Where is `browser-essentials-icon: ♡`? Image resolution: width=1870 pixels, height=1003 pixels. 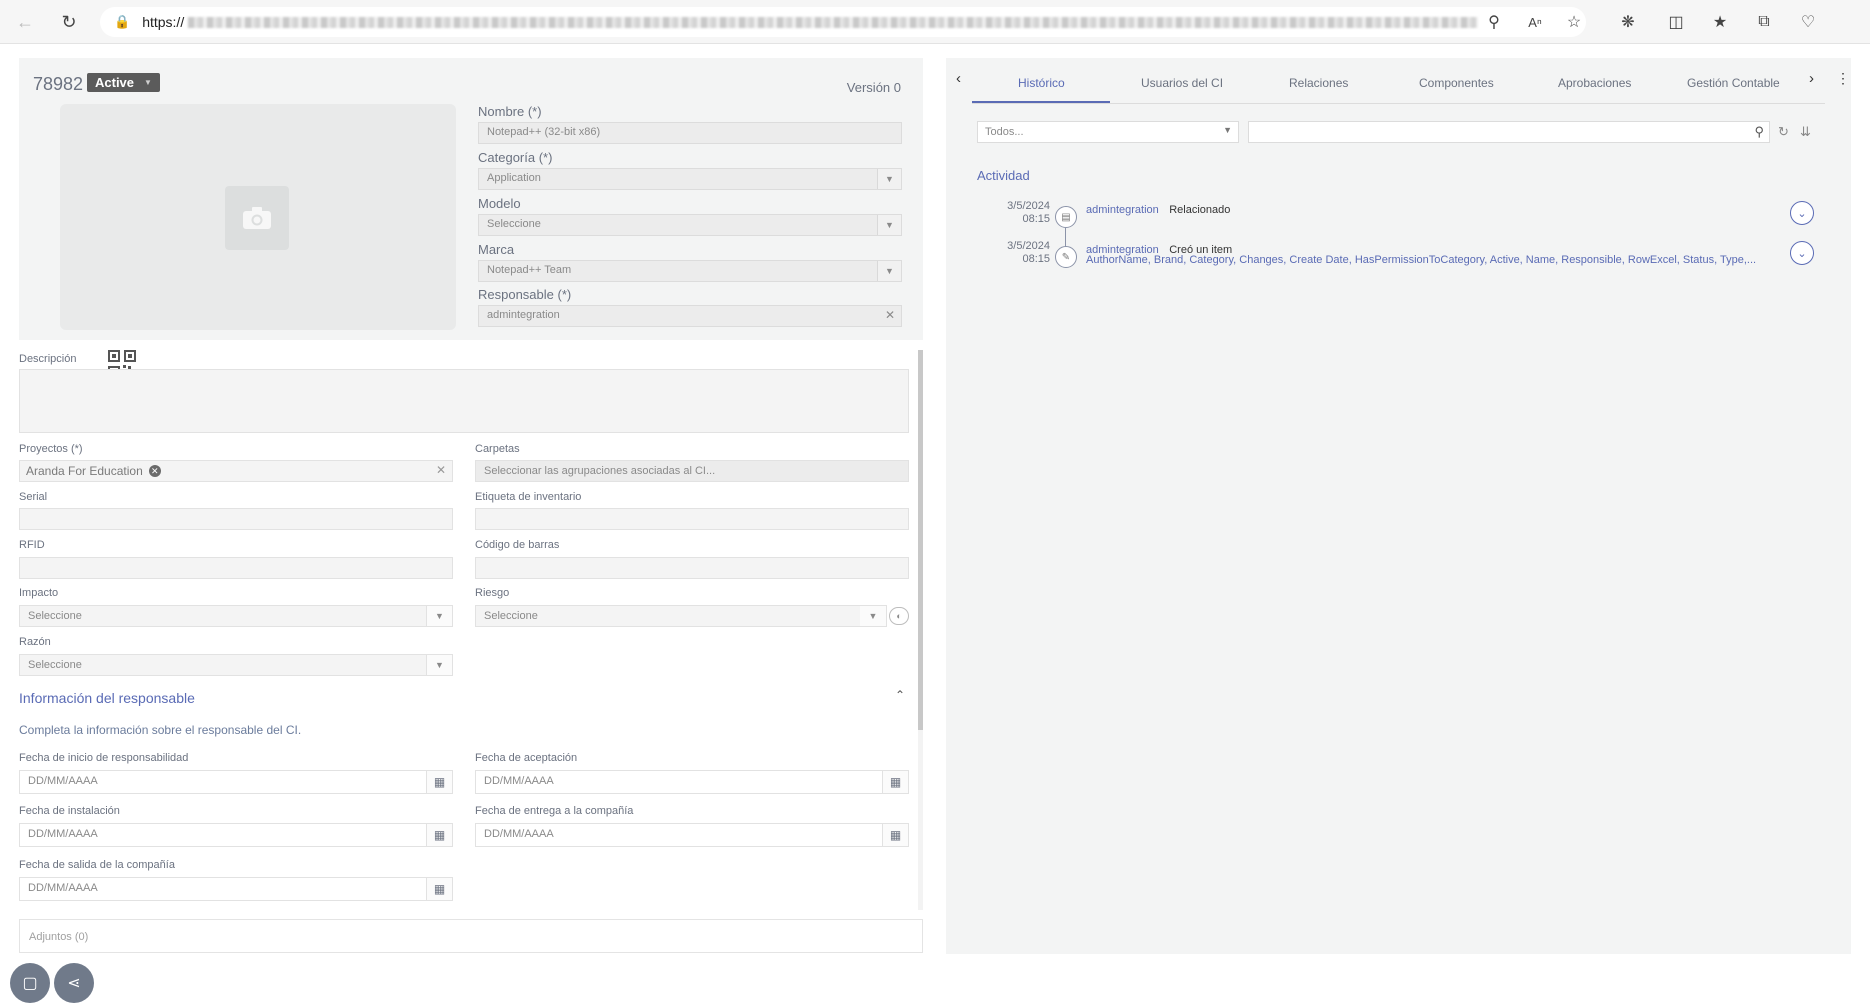
browser-essentials-icon: ♡ is located at coordinates (1808, 22).